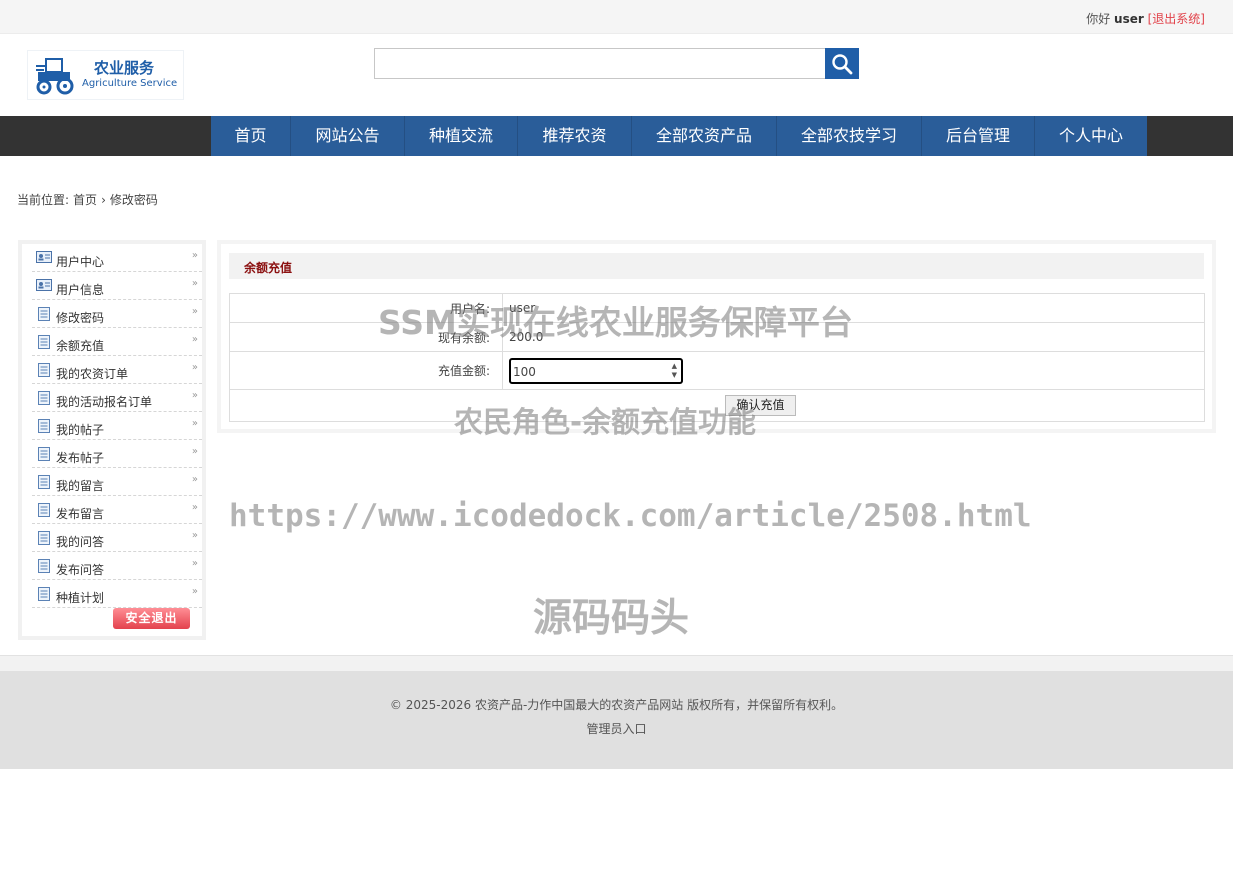  Describe the element at coordinates (117, 510) in the screenshot. I see `sidebar-item: 发布留言 »` at that location.